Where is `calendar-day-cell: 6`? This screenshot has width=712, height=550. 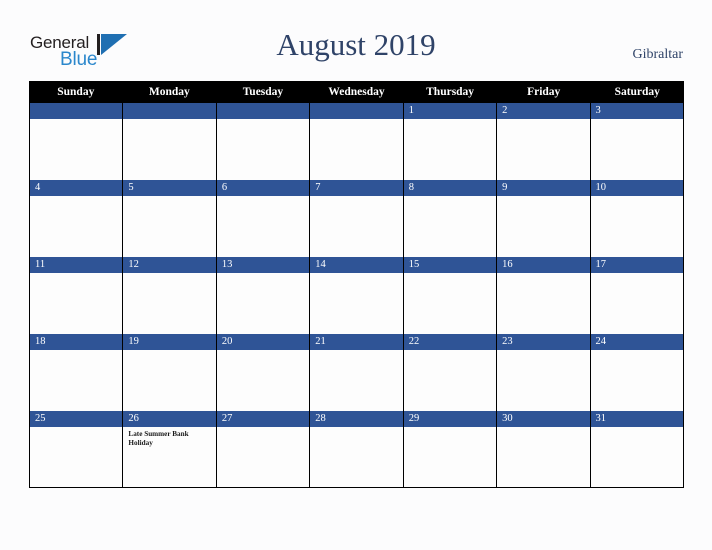
calendar-day-cell: 6 is located at coordinates (263, 218).